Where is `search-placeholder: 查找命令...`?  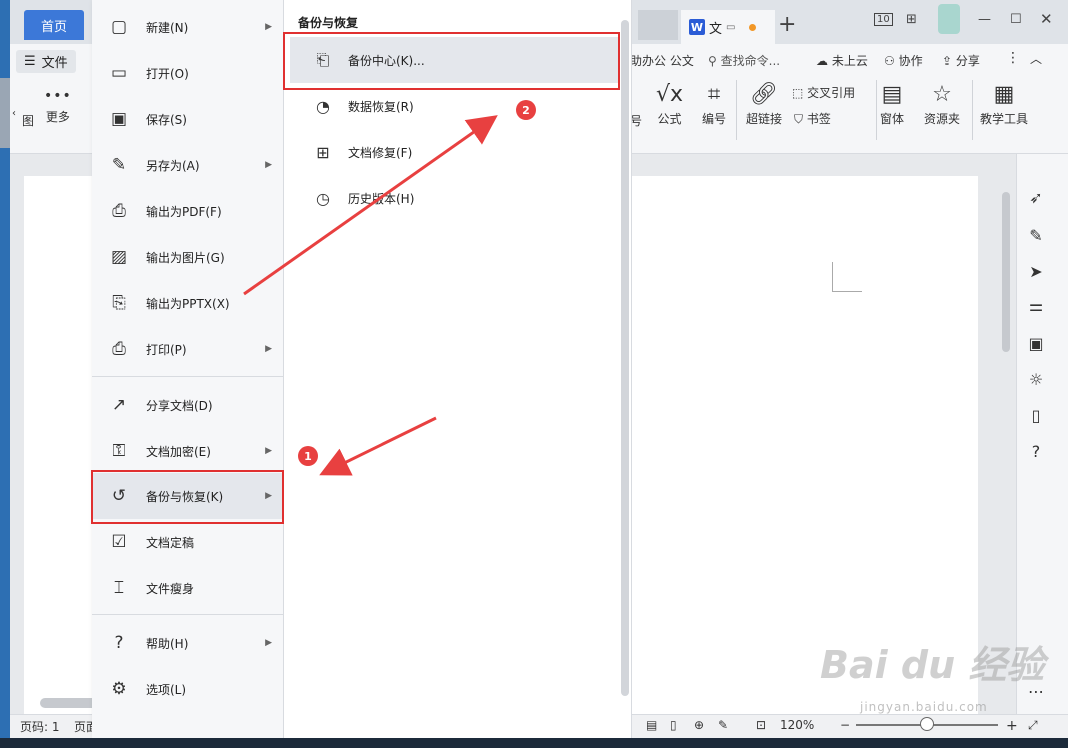 search-placeholder: 查找命令... is located at coordinates (750, 61).